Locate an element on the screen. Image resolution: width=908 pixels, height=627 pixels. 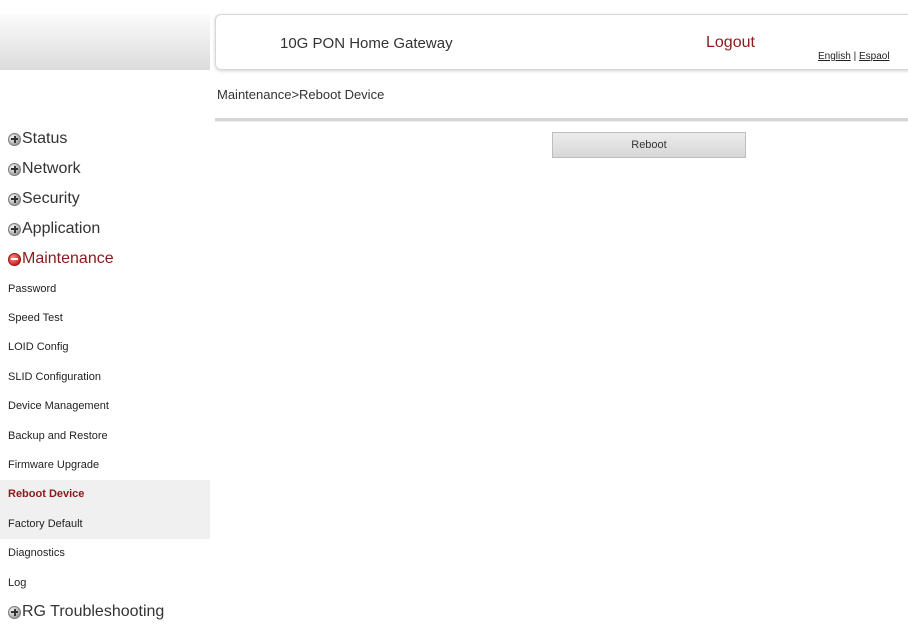
sidebar-item-application: Application is located at coordinates (105, 229).